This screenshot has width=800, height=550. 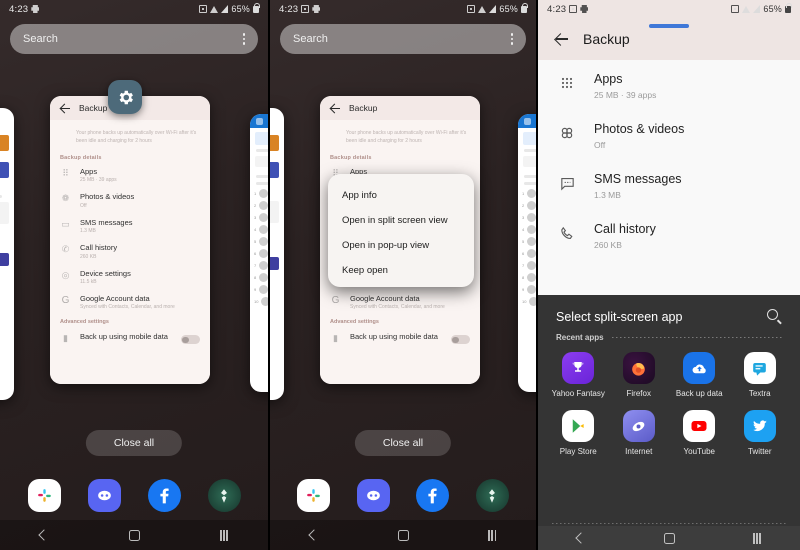 What do you see at coordinates (772, 9) in the screenshot?
I see `battery-label: 65%` at bounding box center [772, 9].